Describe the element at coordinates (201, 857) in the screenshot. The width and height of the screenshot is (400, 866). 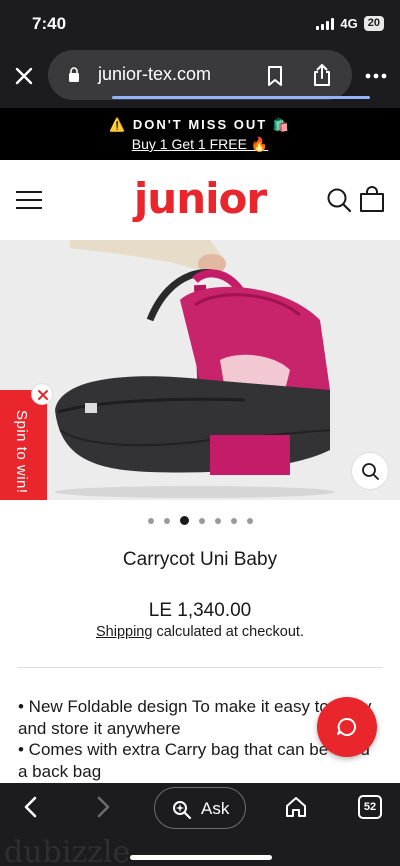
I see `home-indicator` at that location.